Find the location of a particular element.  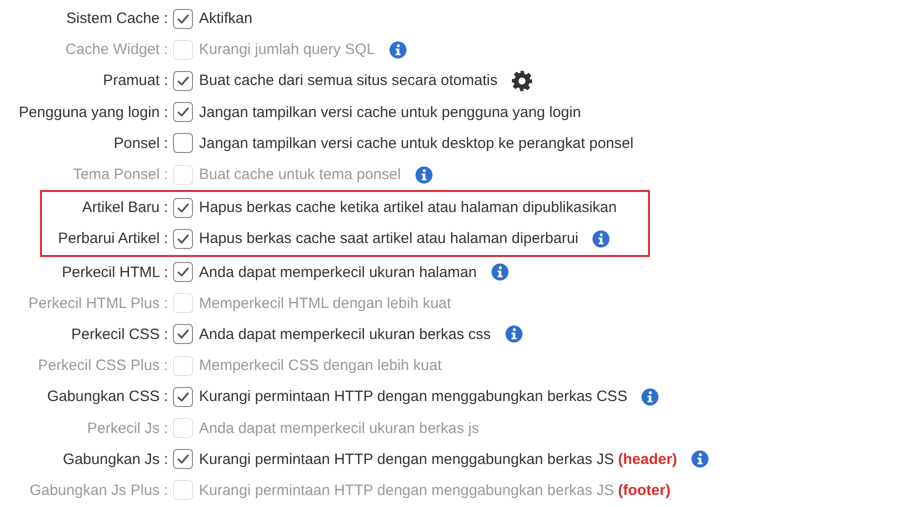

setting-description: Jangan tampilkan versi cache untuk desktop ke perangkat ponsel is located at coordinates (416, 143).